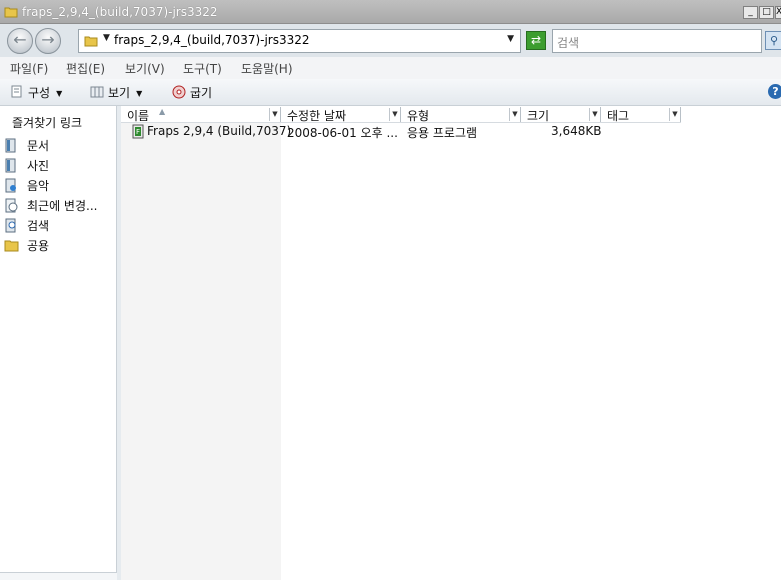  I want to click on disc-icon, so click(179, 92).